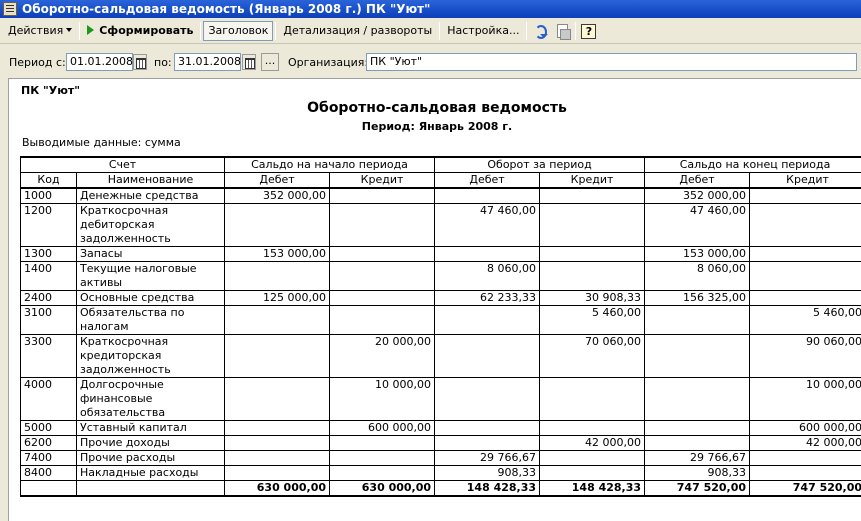 The width and height of the screenshot is (861, 521). What do you see at coordinates (487, 488) in the screenshot?
I see `total-turnover-debit: 148 428,33` at bounding box center [487, 488].